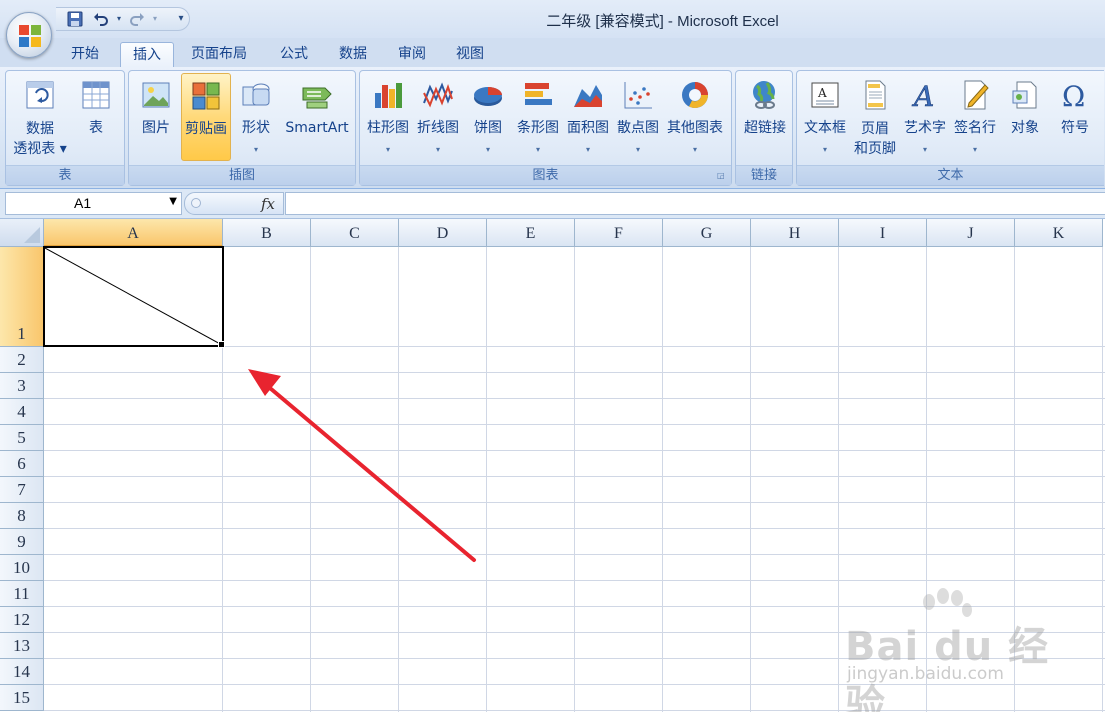 This screenshot has height=712, width=1105. Describe the element at coordinates (96, 117) in the screenshot. I see `table-button: 表` at that location.